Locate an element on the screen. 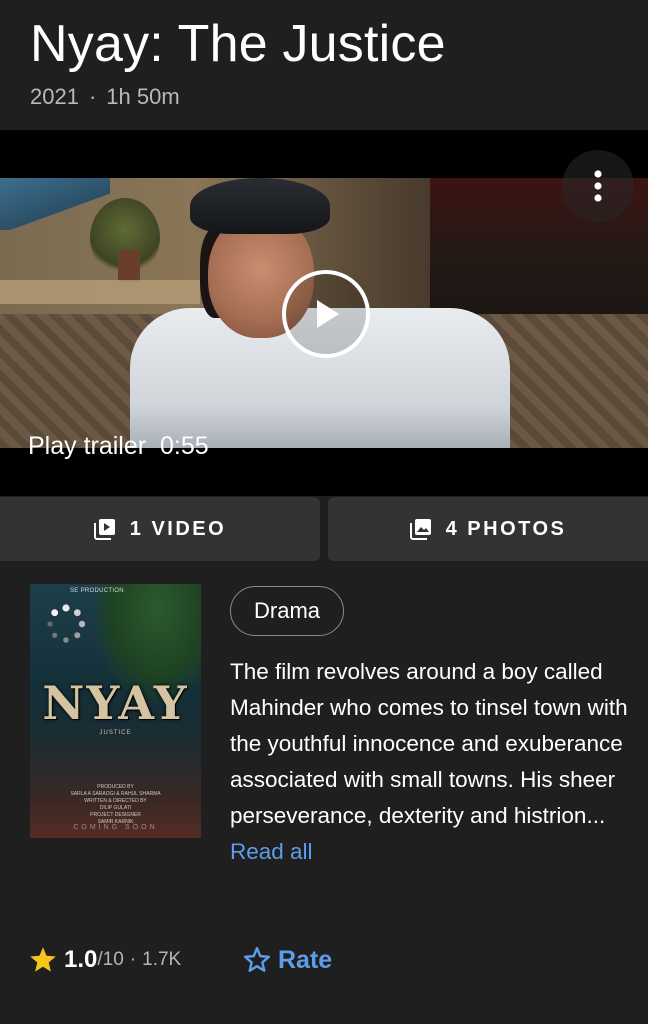 This screenshot has height=1024, width=648. release-year: 2021 is located at coordinates (54, 96).